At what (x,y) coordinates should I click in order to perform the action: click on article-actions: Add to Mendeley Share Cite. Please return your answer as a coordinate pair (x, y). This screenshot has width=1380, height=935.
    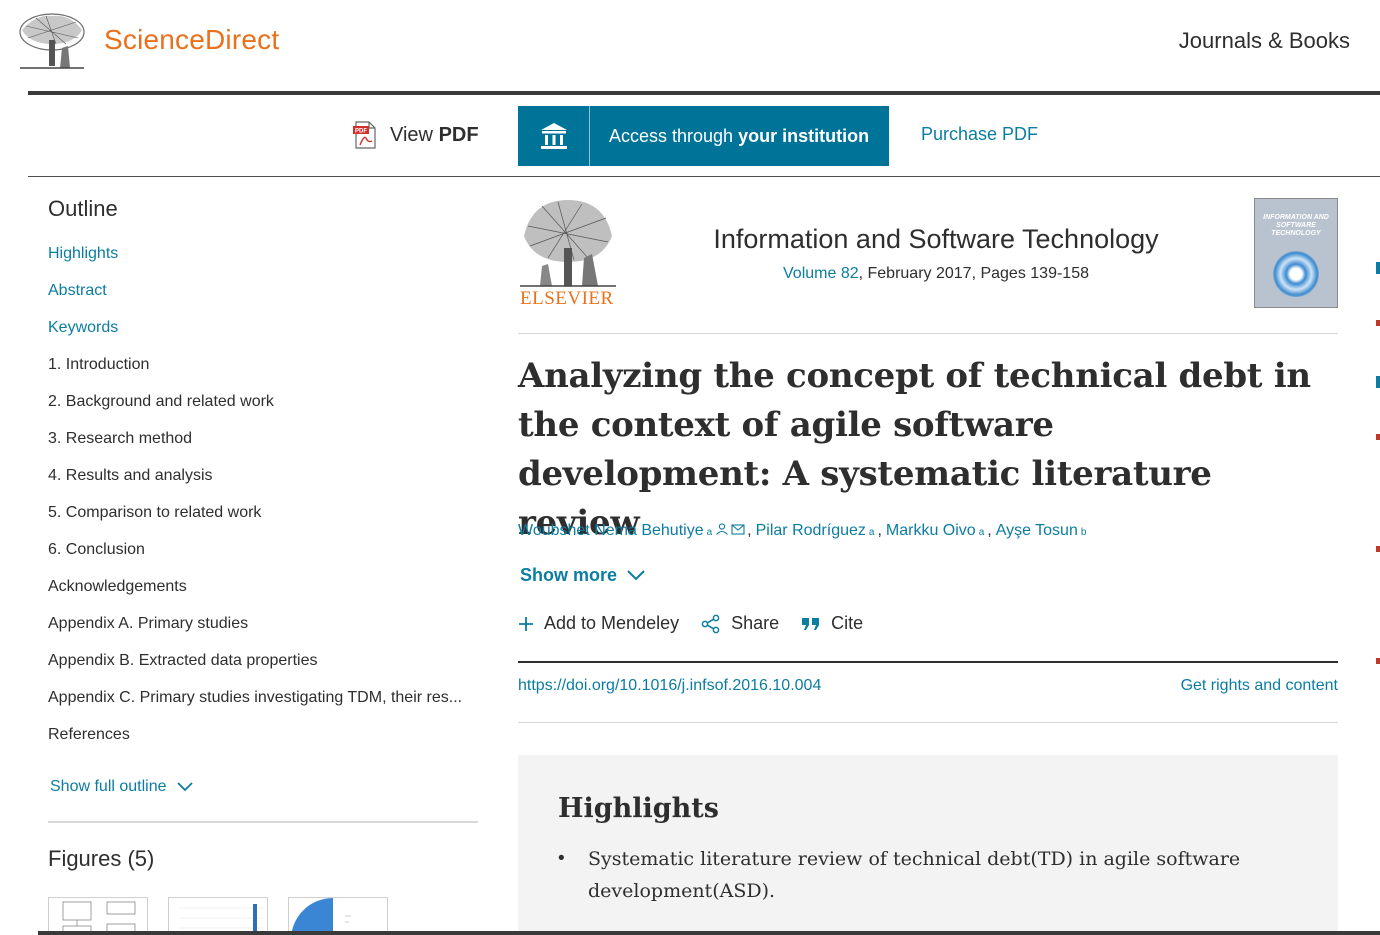
    Looking at the image, I should click on (701, 623).